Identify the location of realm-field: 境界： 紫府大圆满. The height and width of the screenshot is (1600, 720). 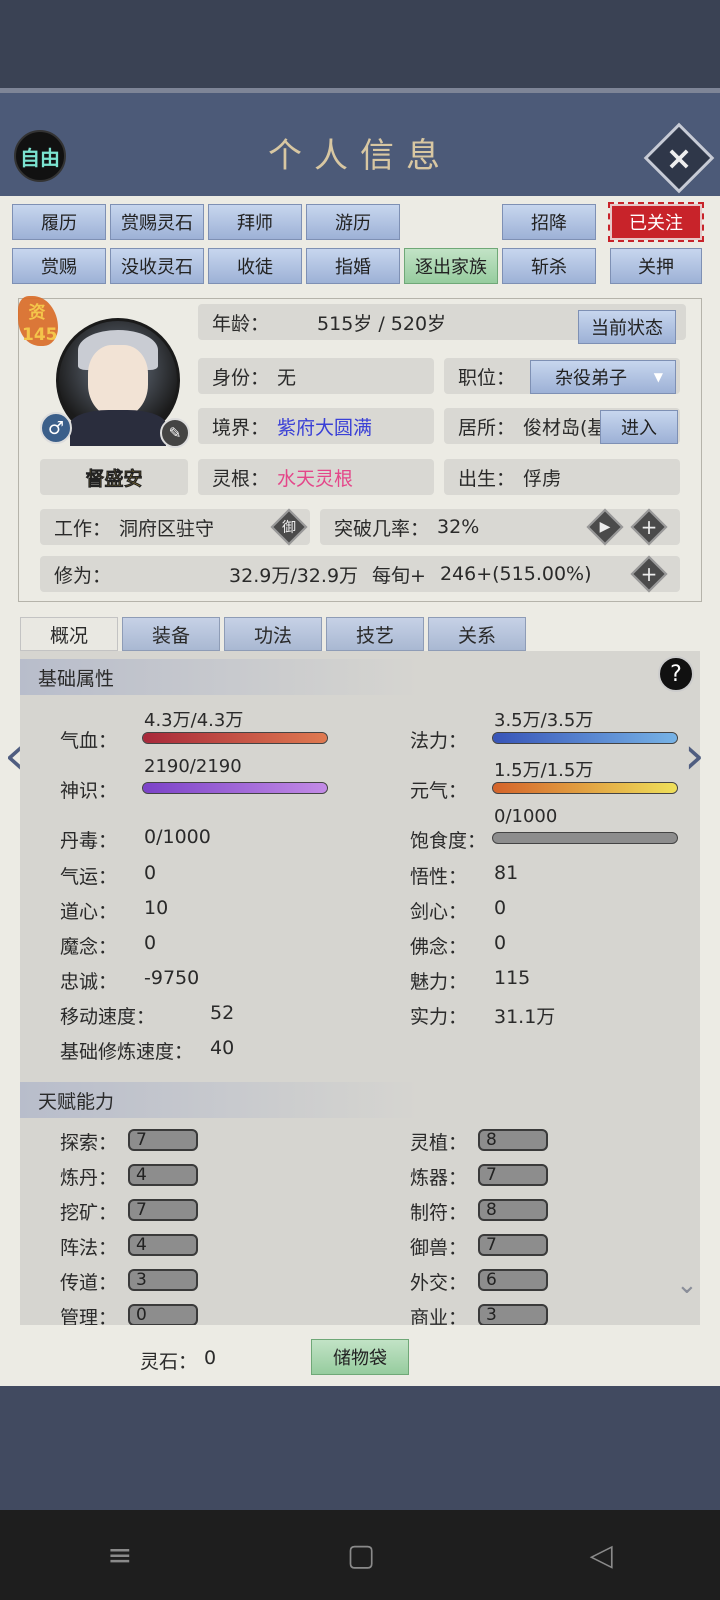
(316, 426).